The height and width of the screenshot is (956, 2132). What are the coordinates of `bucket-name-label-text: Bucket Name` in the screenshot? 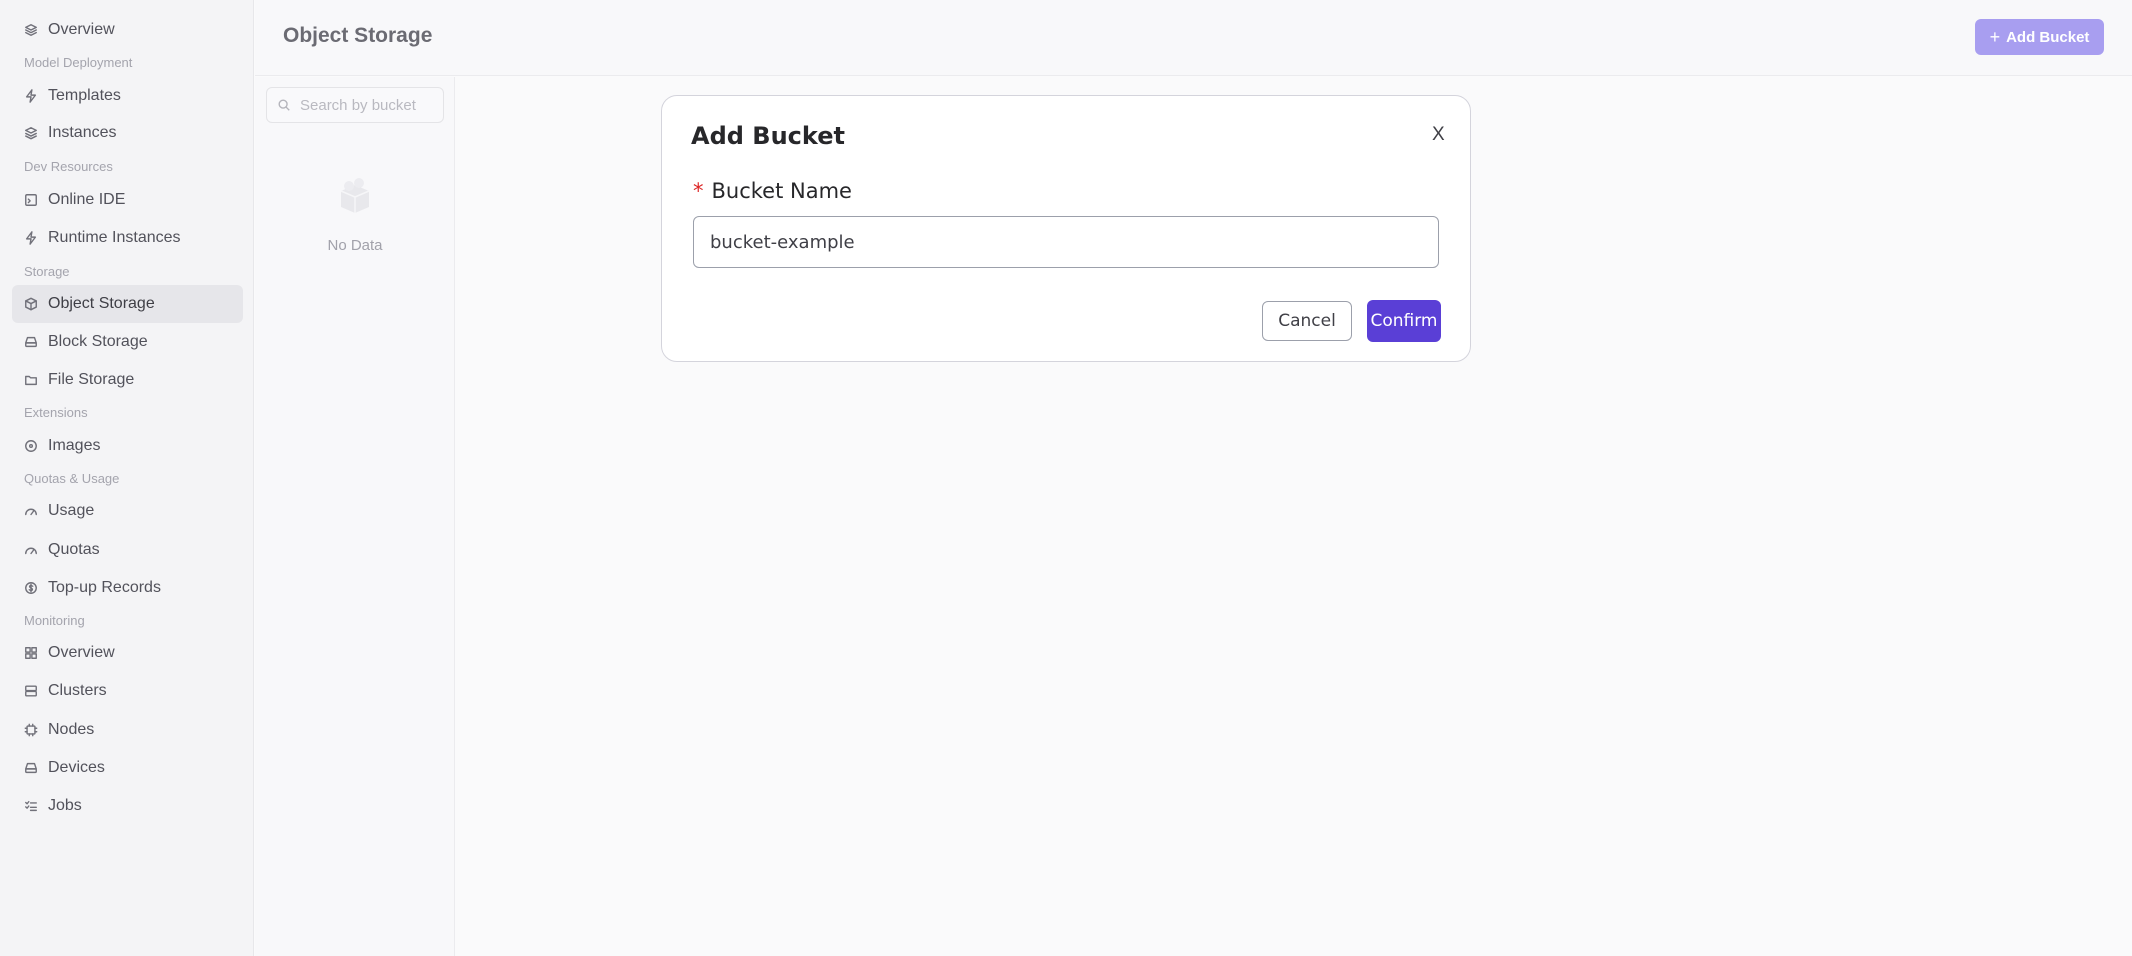 It's located at (781, 191).